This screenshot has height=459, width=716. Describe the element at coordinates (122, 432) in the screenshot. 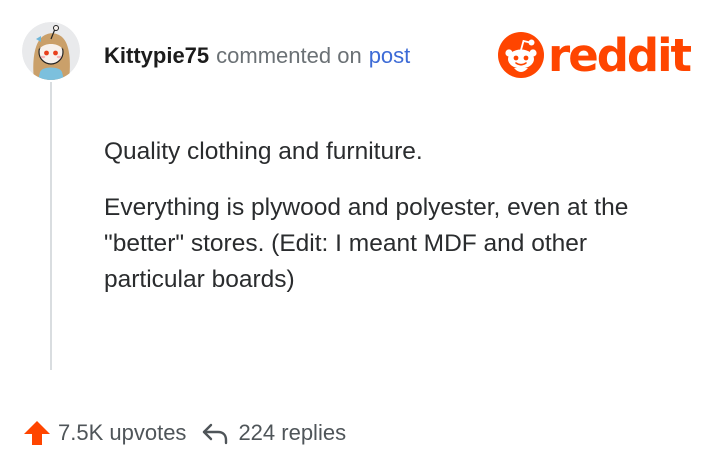

I see `upvote-count: 7.5K upvotes` at that location.